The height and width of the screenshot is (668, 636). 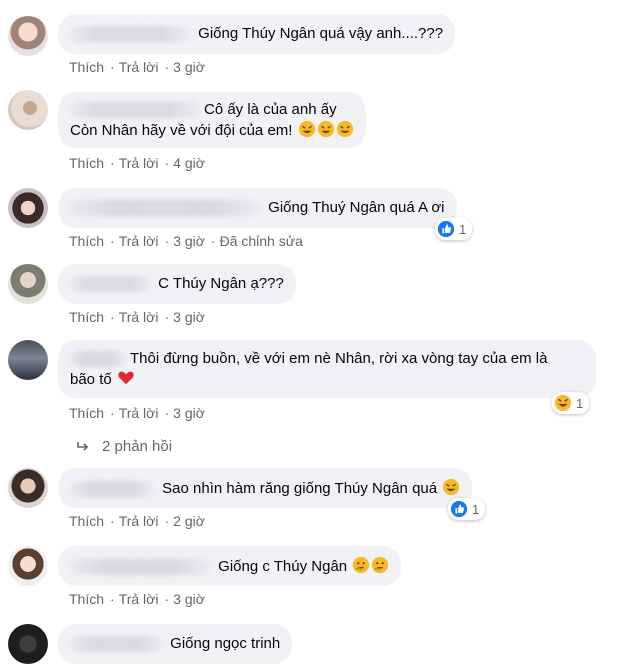 I want to click on edited-label: Đã chỉnh sửa, so click(x=261, y=241).